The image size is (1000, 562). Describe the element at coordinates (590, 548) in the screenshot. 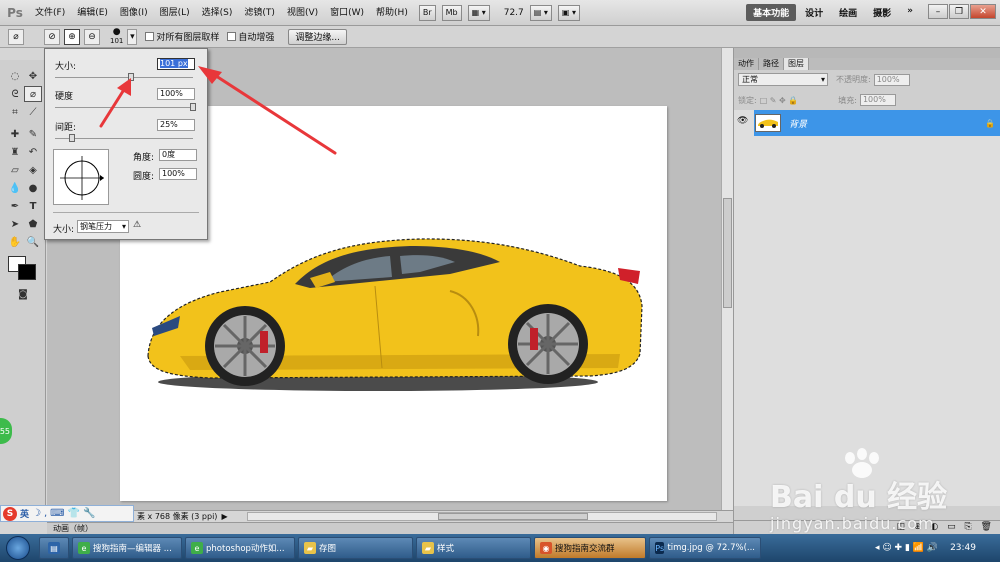

I see `taskbar-item-chat-group: ◉ 搜狗指南交流群` at that location.